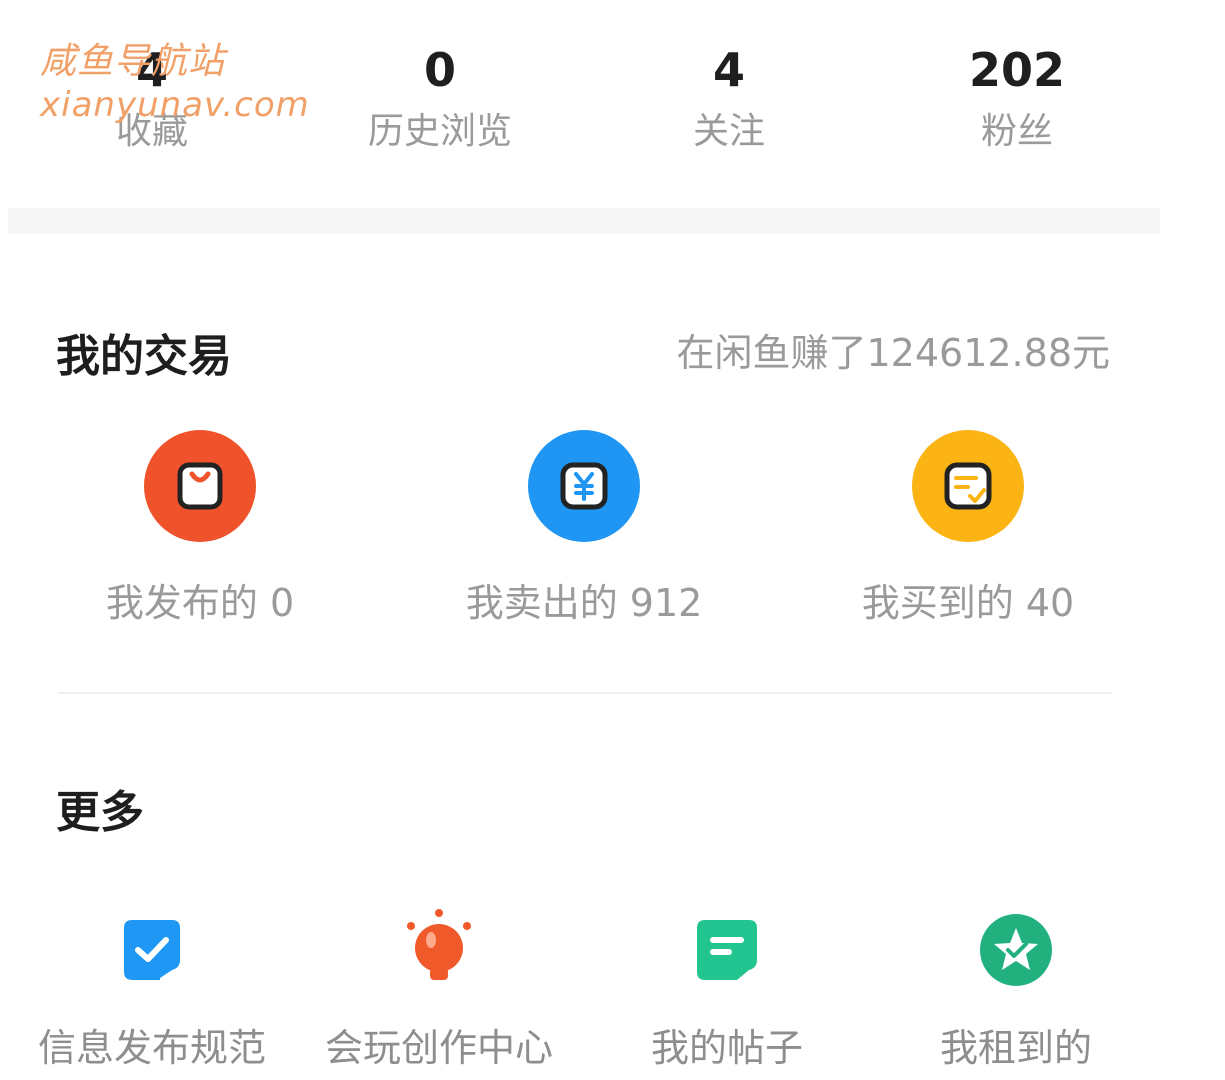 This screenshot has width=1225, height=1080. Describe the element at coordinates (729, 101) in the screenshot. I see `stat-following: 4 关注` at that location.